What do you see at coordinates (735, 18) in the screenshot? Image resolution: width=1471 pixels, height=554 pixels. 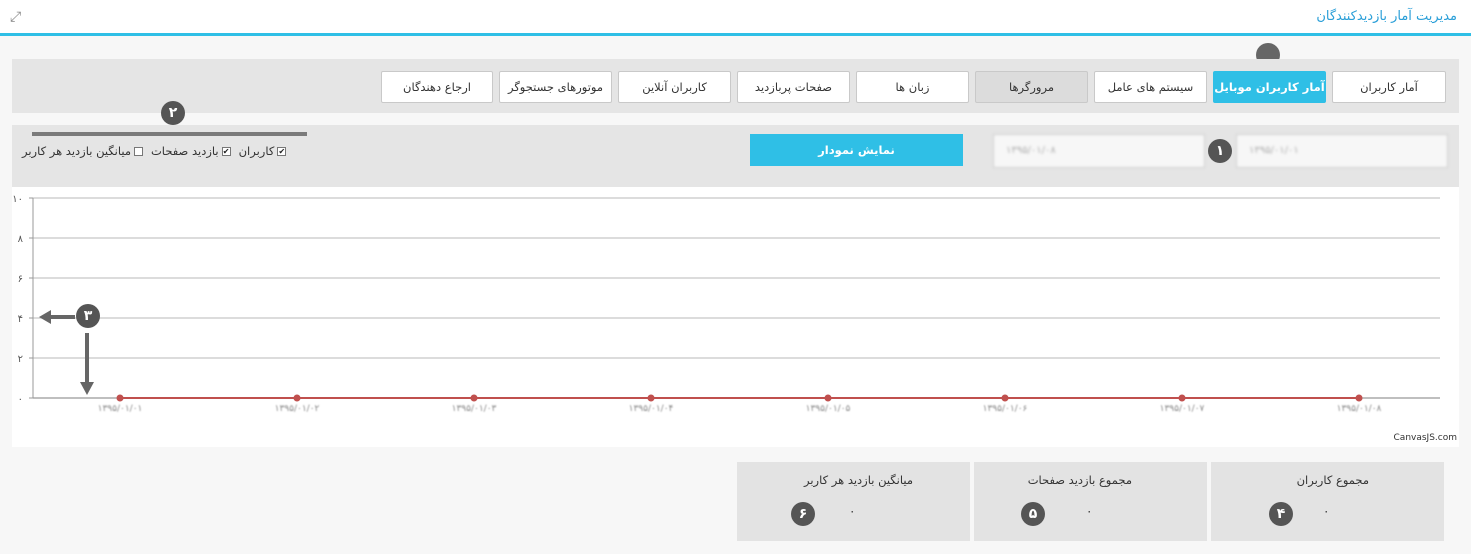 I see `window-header: ⤢ مدیریت آمار بازدیدکنندگان` at bounding box center [735, 18].